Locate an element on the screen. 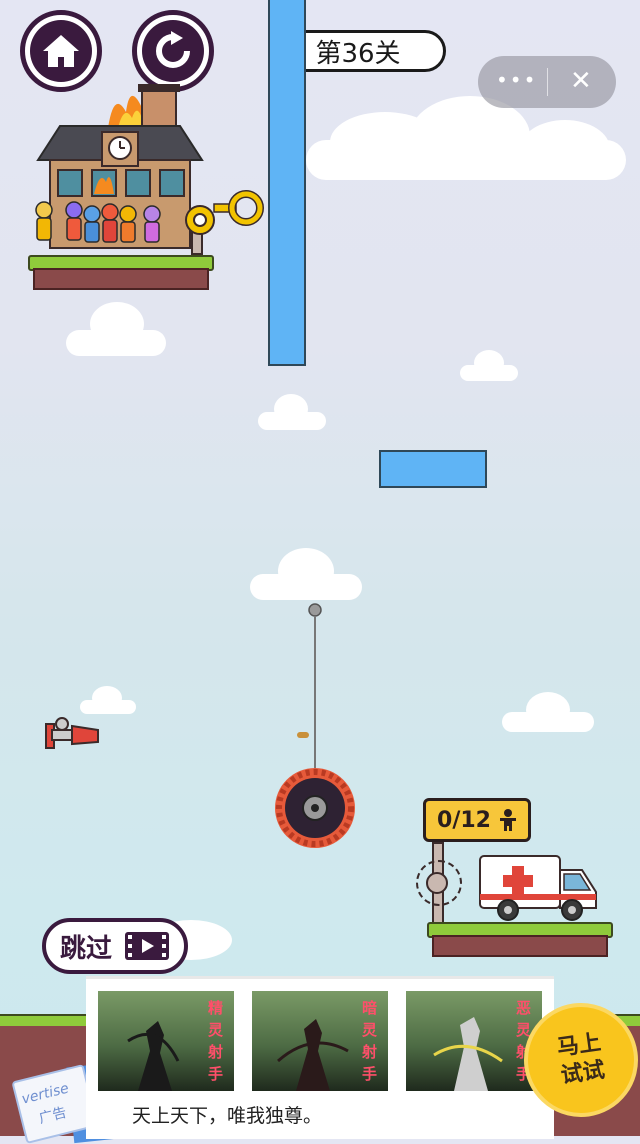 This screenshot has height=1144, width=640. rescue-count: 0/12 is located at coordinates (464, 820).